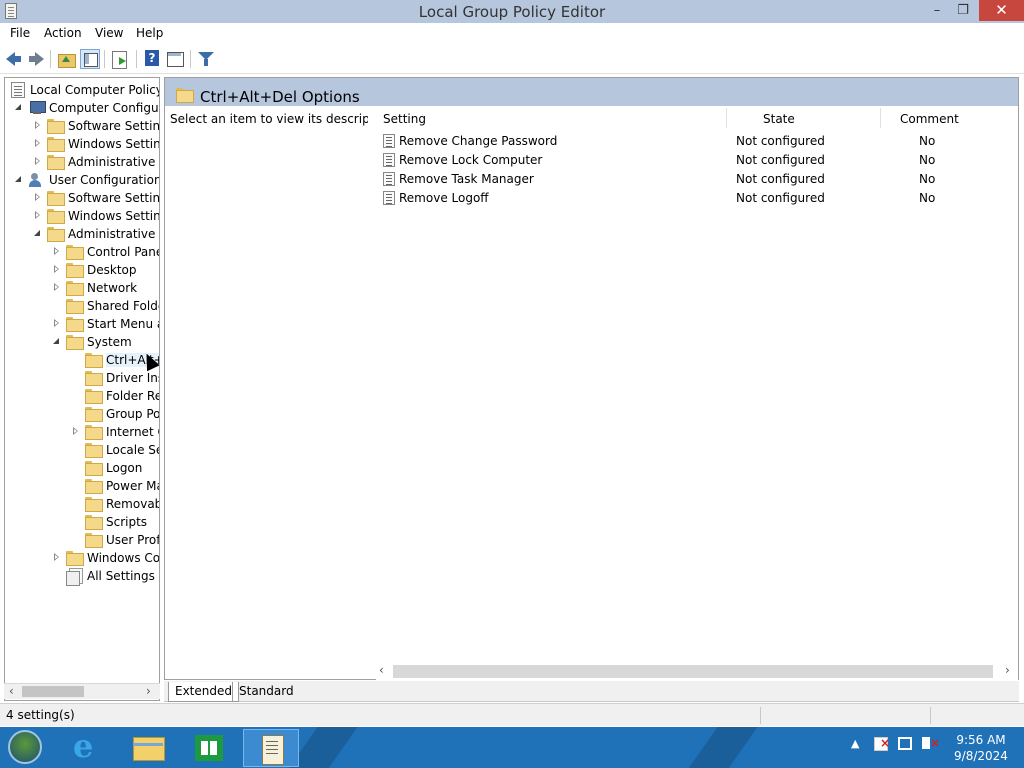  I want to click on internet-explorer-icon, so click(85, 747).